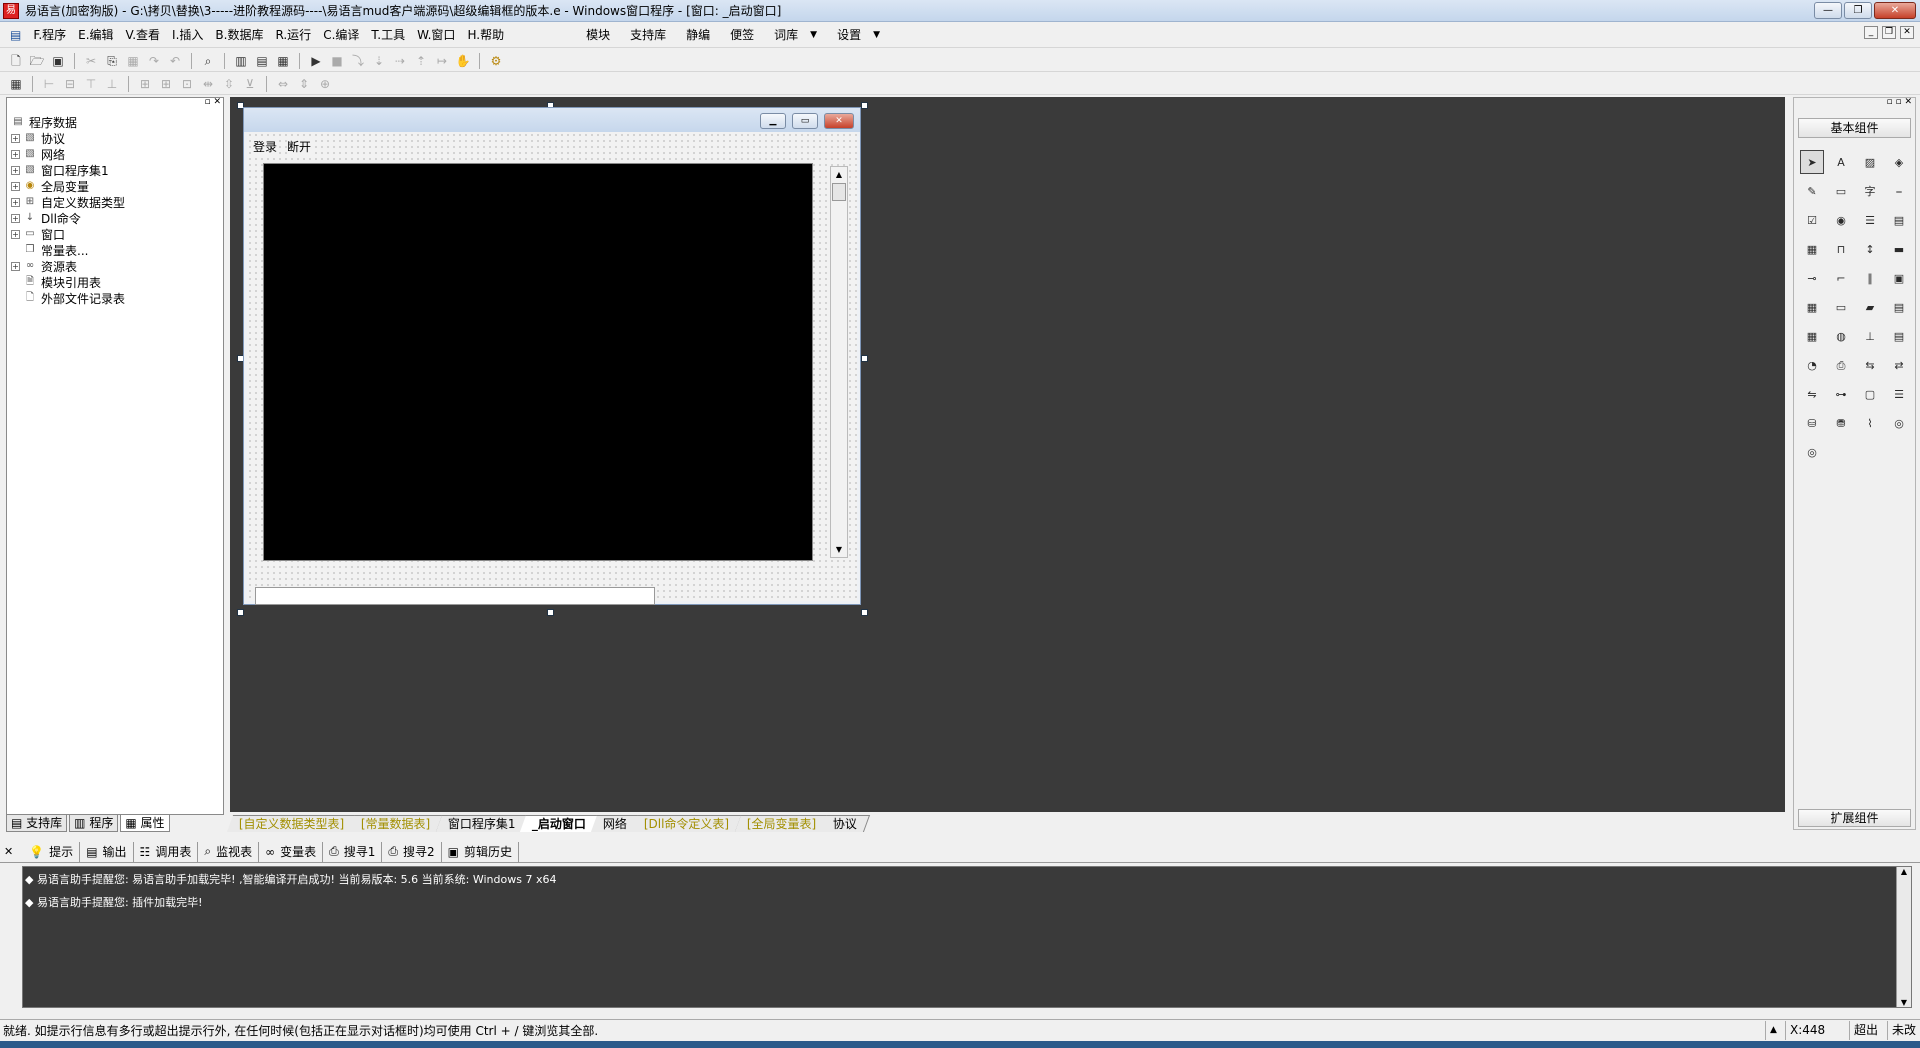 The height and width of the screenshot is (1048, 1920). I want to click on tree-node-resources: + ∞ 资源表, so click(68, 266).